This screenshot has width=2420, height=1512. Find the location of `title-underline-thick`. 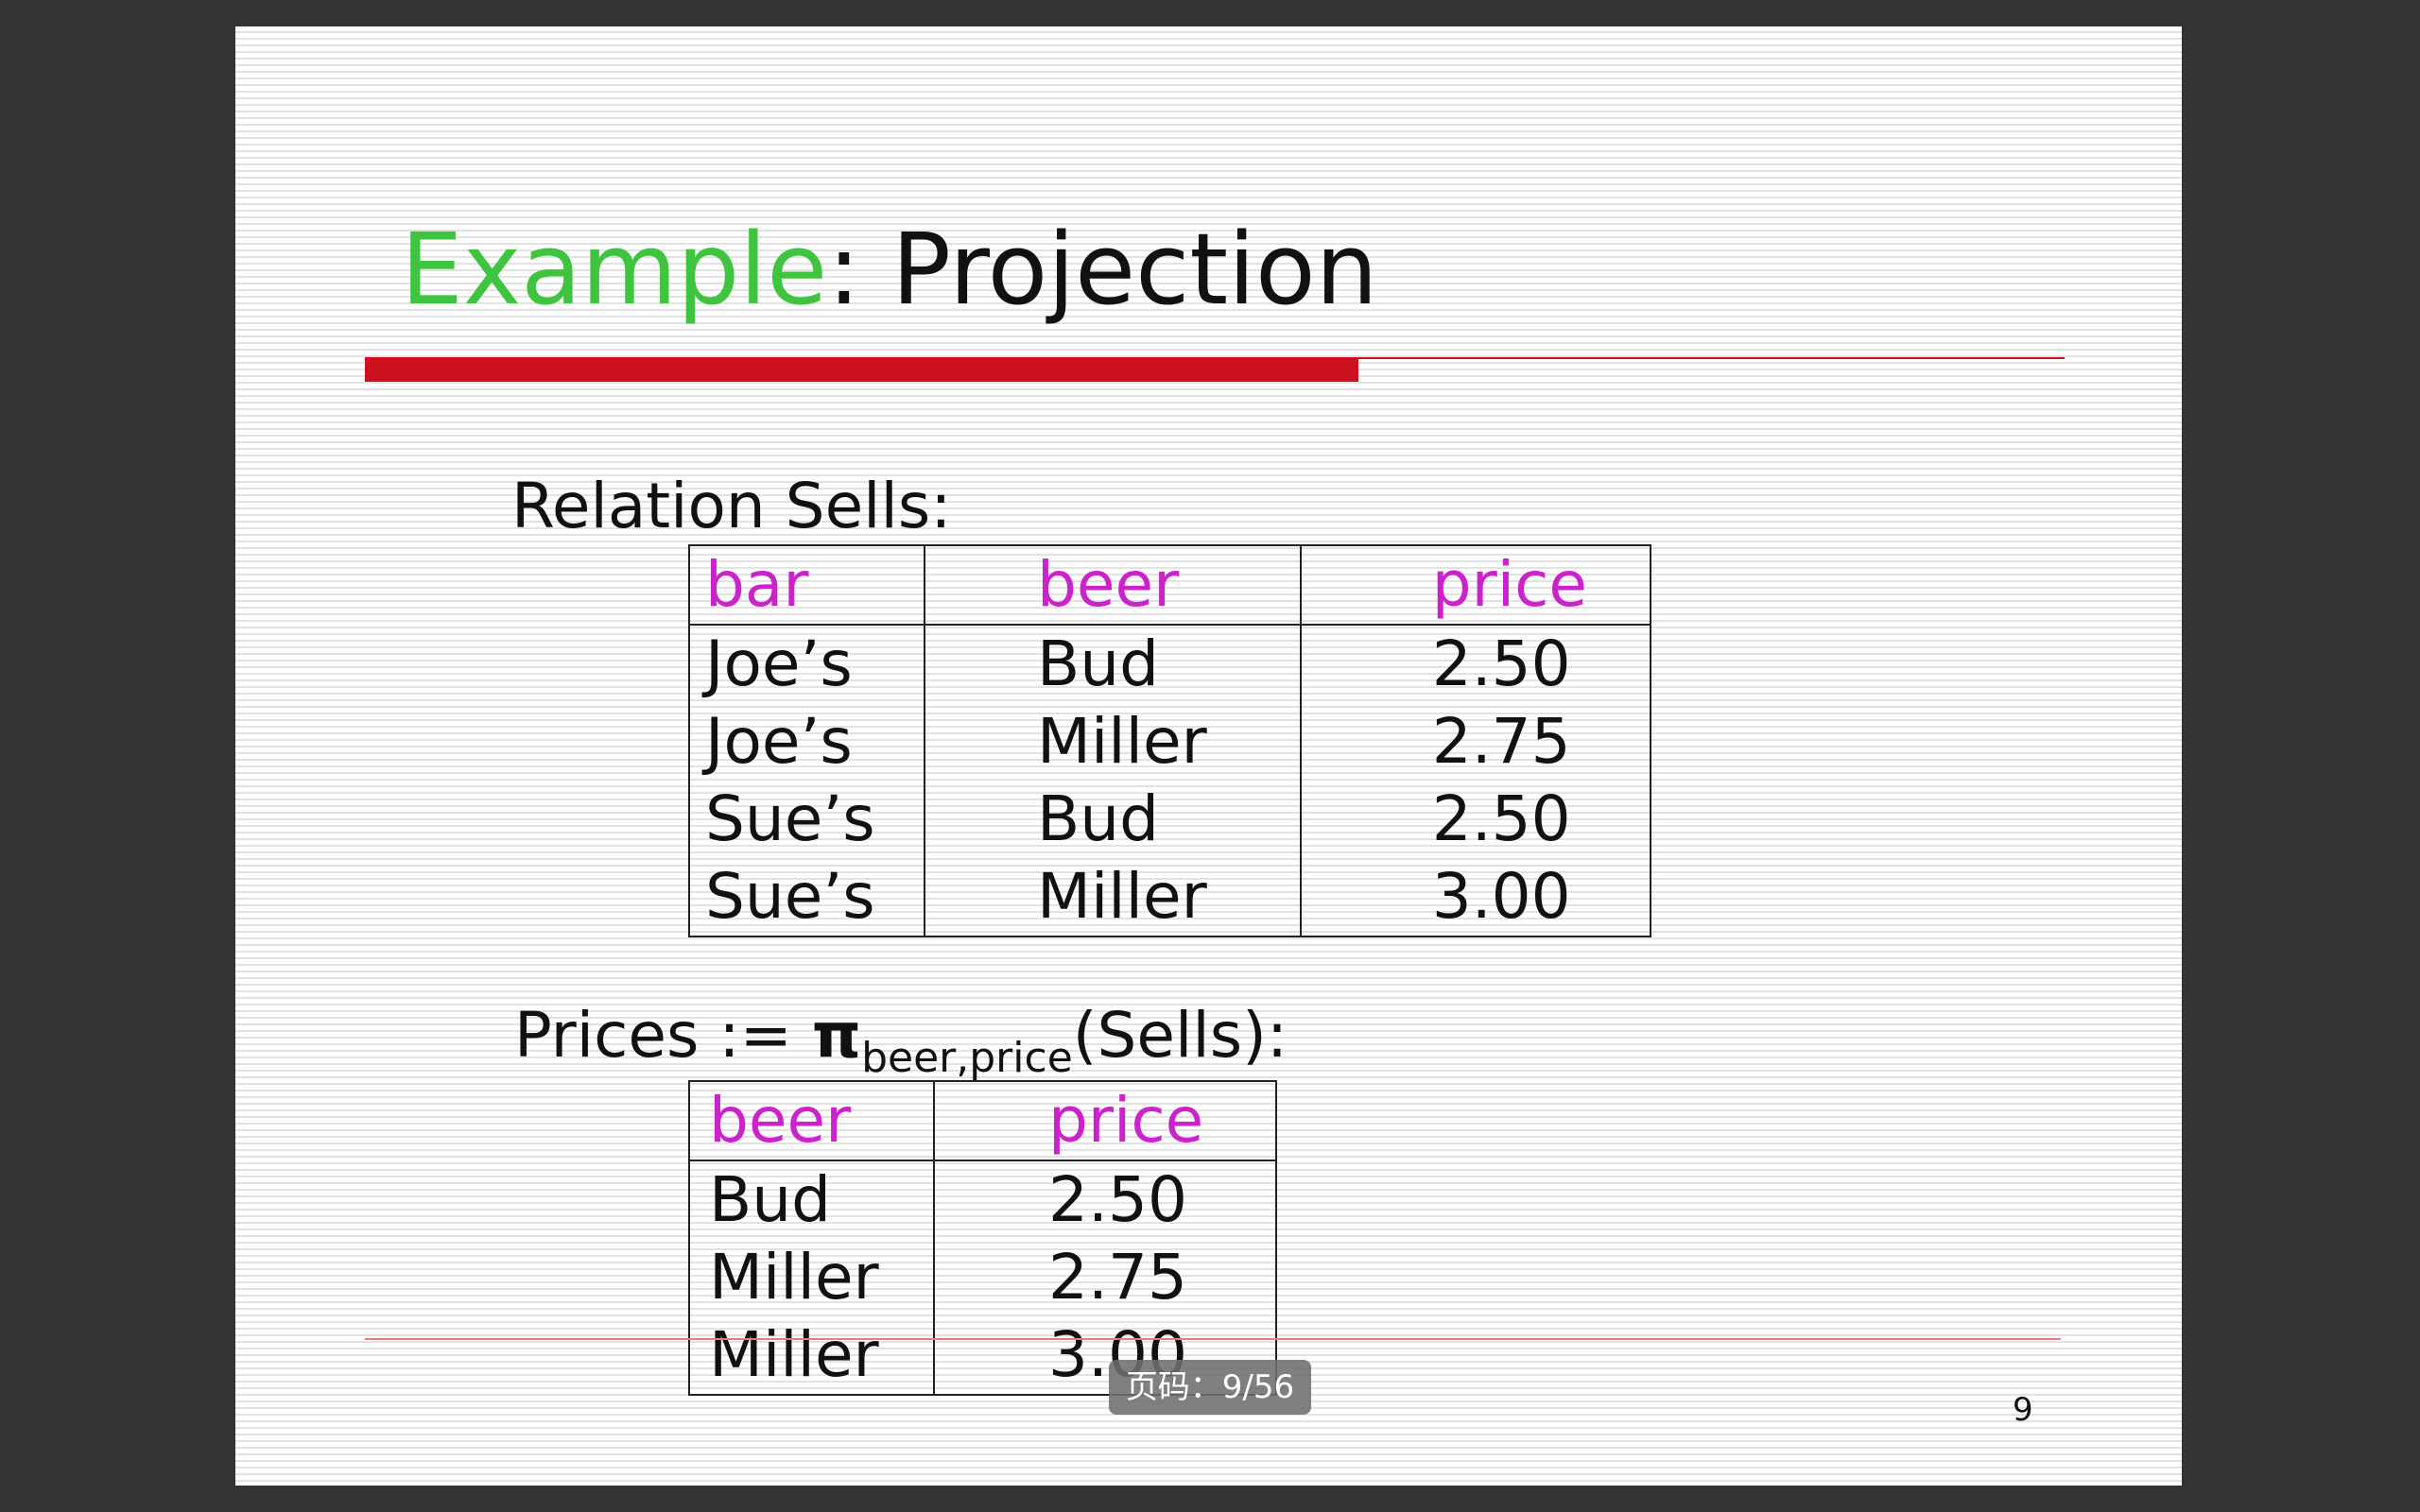

title-underline-thick is located at coordinates (861, 369).